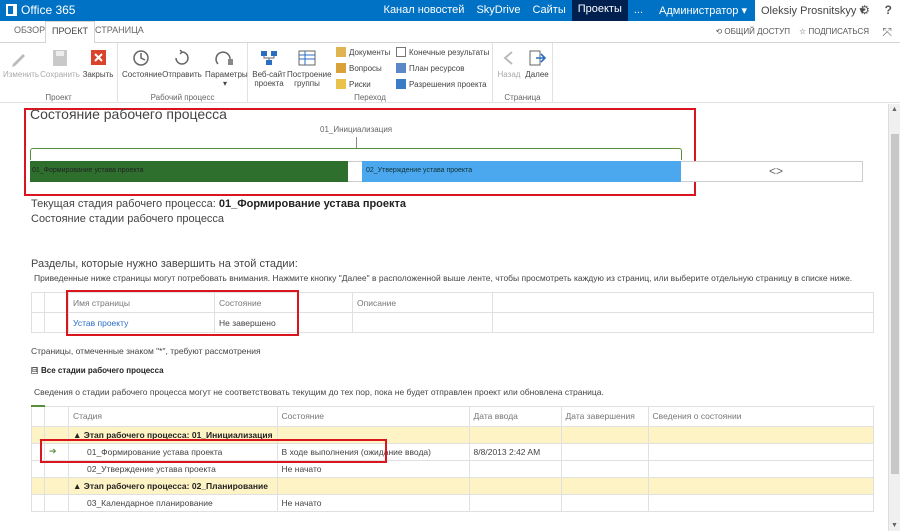 This screenshot has height=531, width=900. What do you see at coordinates (521, 171) in the screenshot?
I see `stage-segment-2: 02_Утверждение устава проекта` at bounding box center [521, 171].